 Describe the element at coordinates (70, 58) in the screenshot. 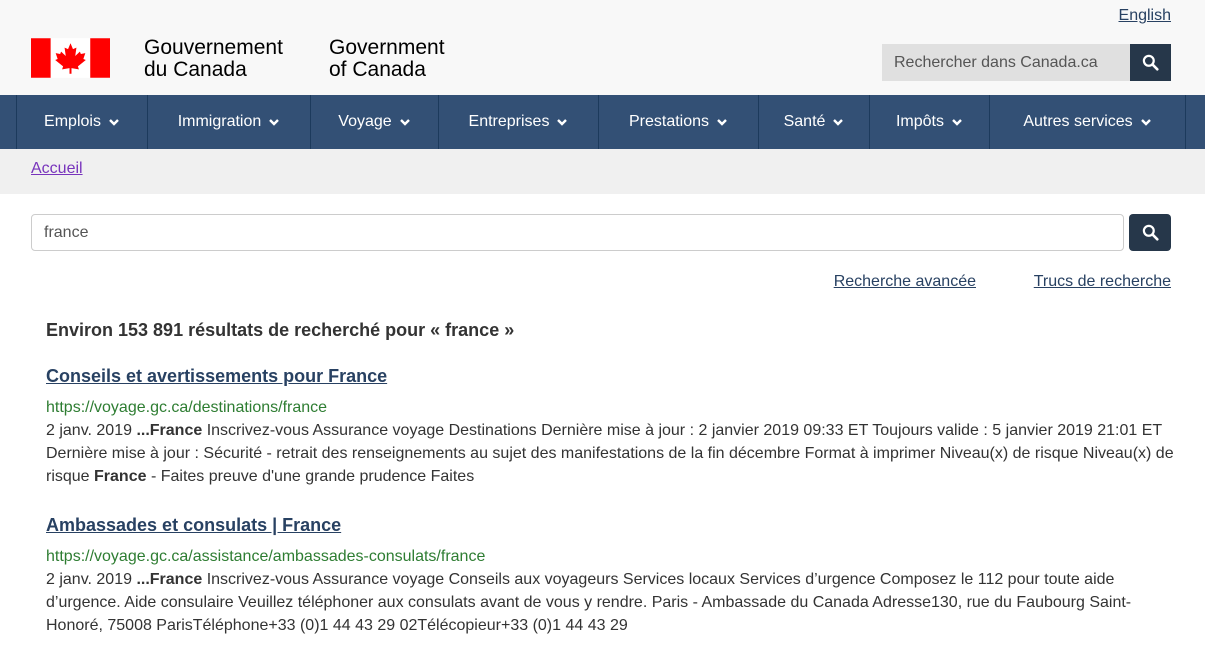

I see `canada-flag-icon` at that location.